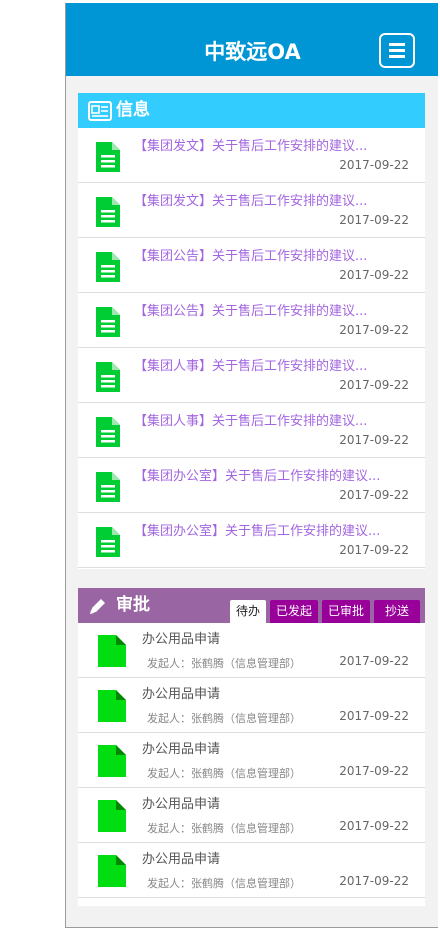  What do you see at coordinates (251, 110) in the screenshot?
I see `info-section-header: 信息` at bounding box center [251, 110].